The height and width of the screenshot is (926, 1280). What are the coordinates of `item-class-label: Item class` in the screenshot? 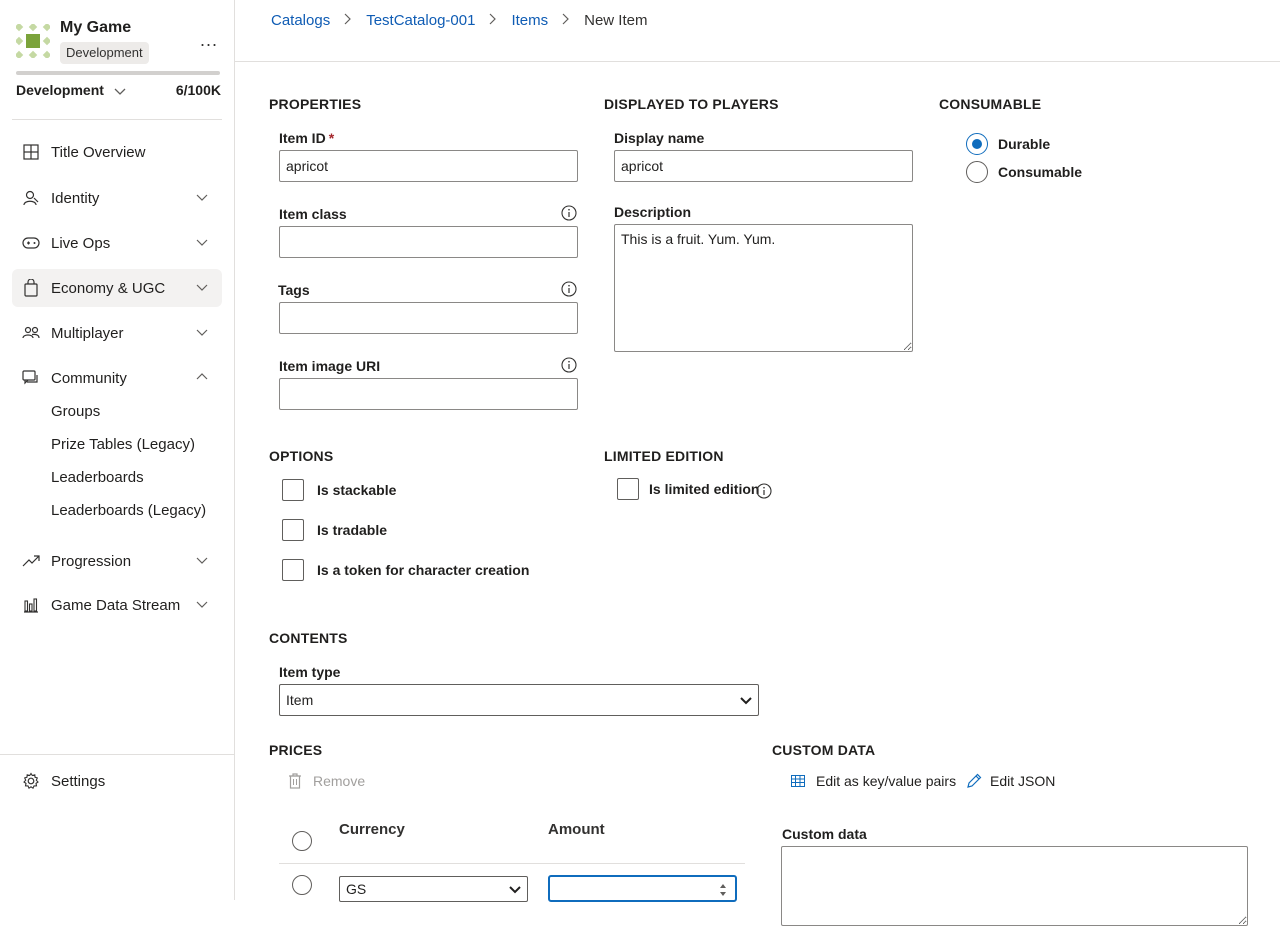 It's located at (313, 214).